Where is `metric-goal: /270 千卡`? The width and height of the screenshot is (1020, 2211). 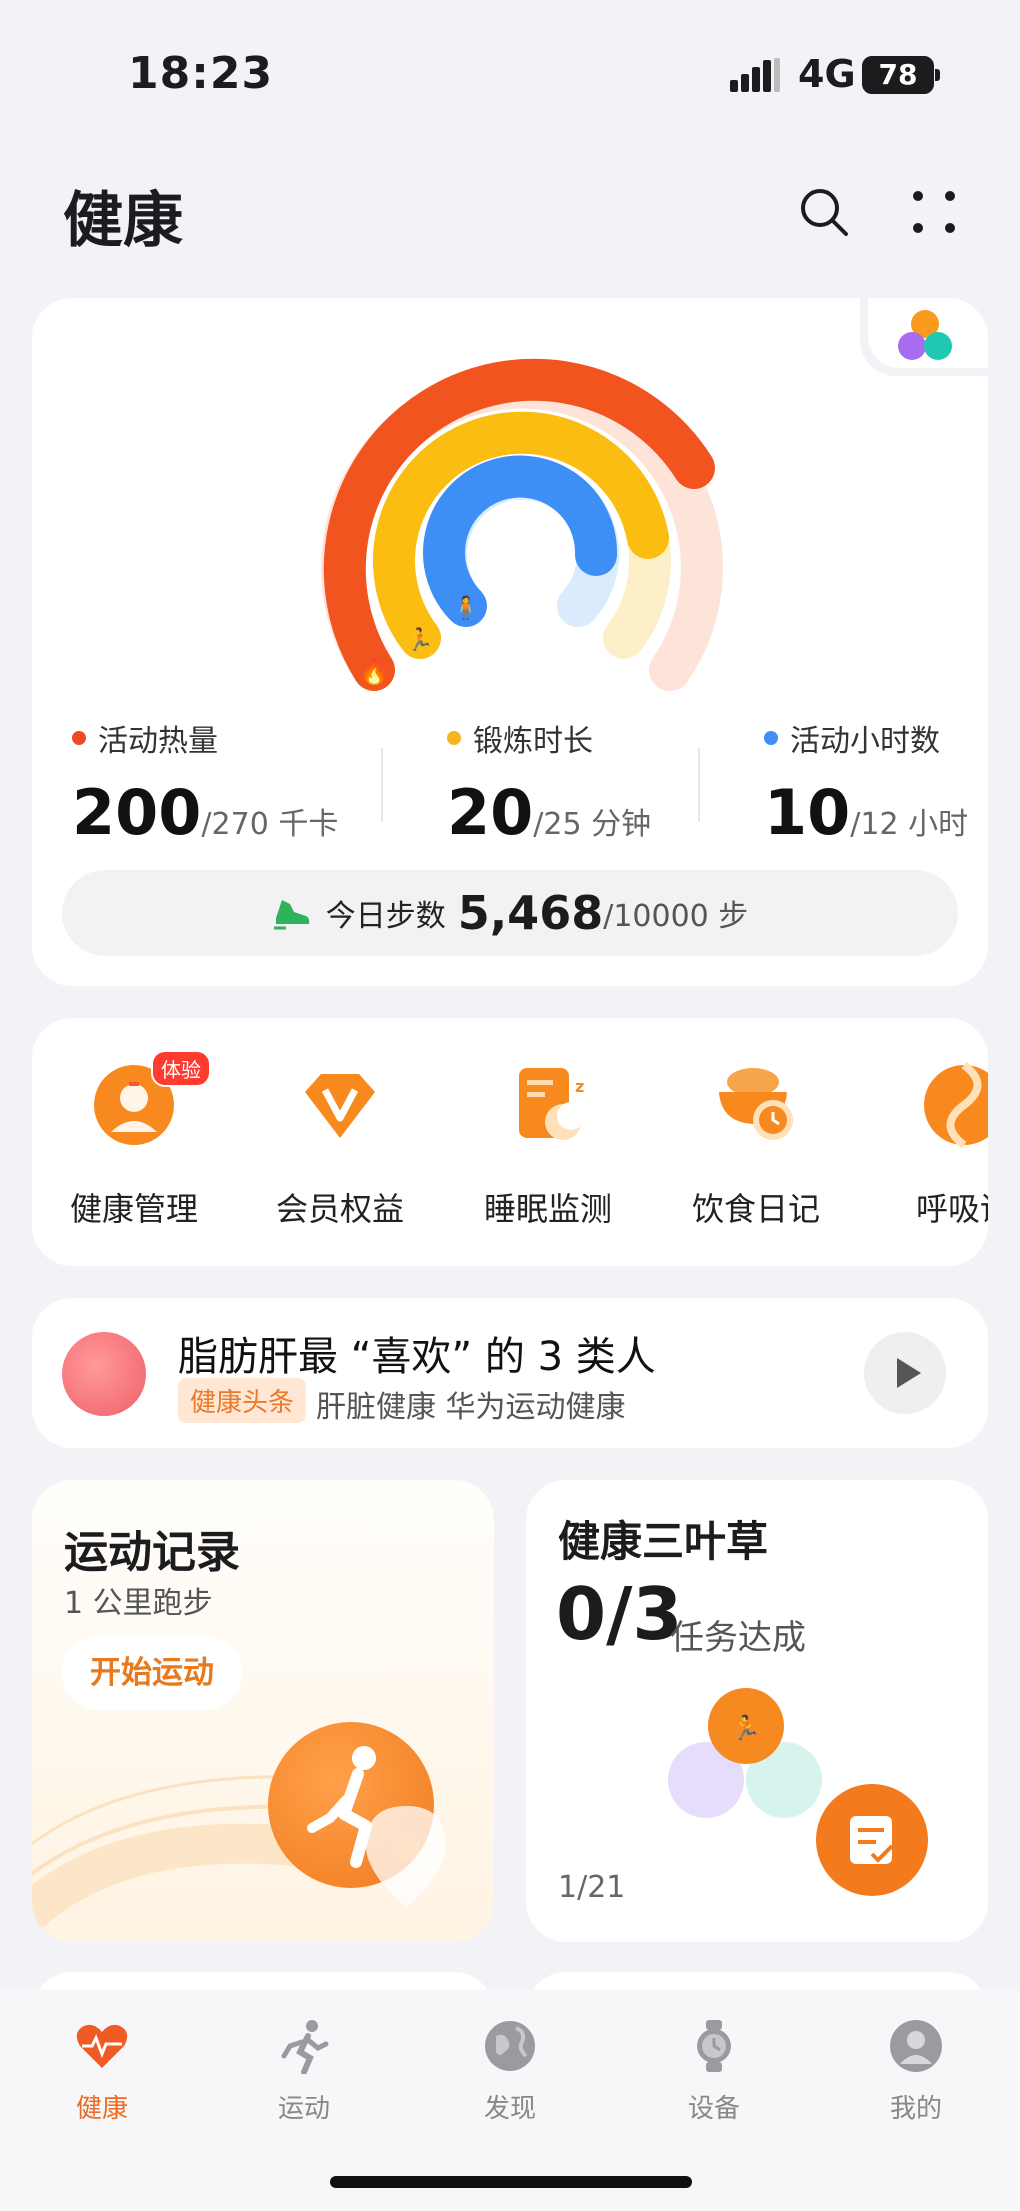 metric-goal: /270 千卡 is located at coordinates (270, 824).